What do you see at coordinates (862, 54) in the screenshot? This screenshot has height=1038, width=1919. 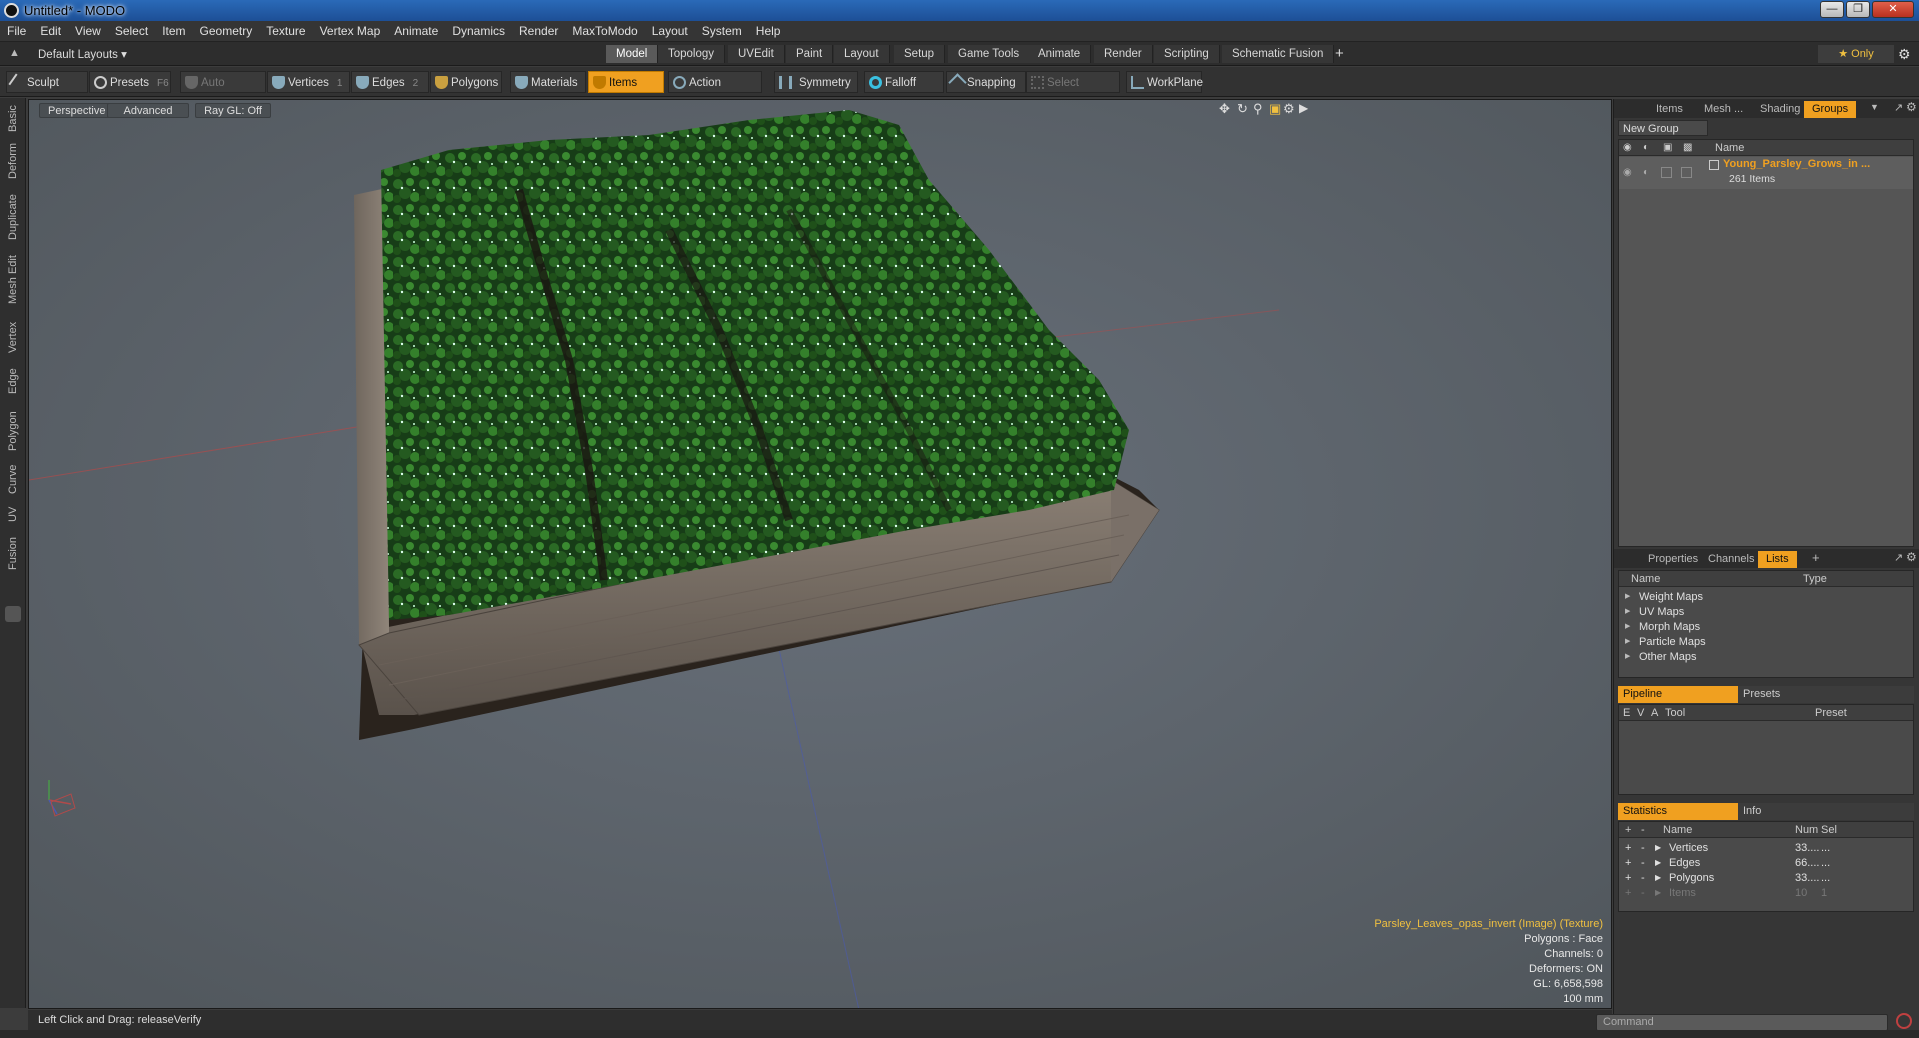 I see `tab-layout: Layout` at bounding box center [862, 54].